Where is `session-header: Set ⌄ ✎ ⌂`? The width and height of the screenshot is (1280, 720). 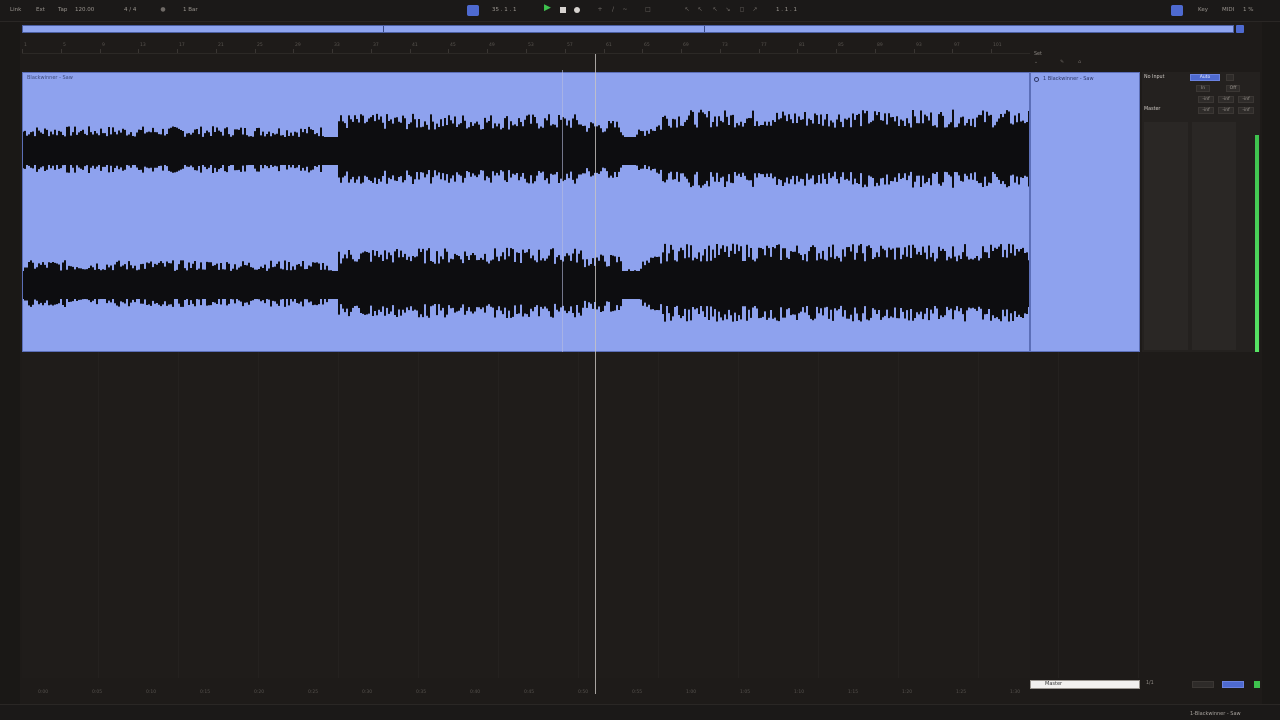
session-header: Set ⌄ ✎ ⌂ is located at coordinates (1085, 60).